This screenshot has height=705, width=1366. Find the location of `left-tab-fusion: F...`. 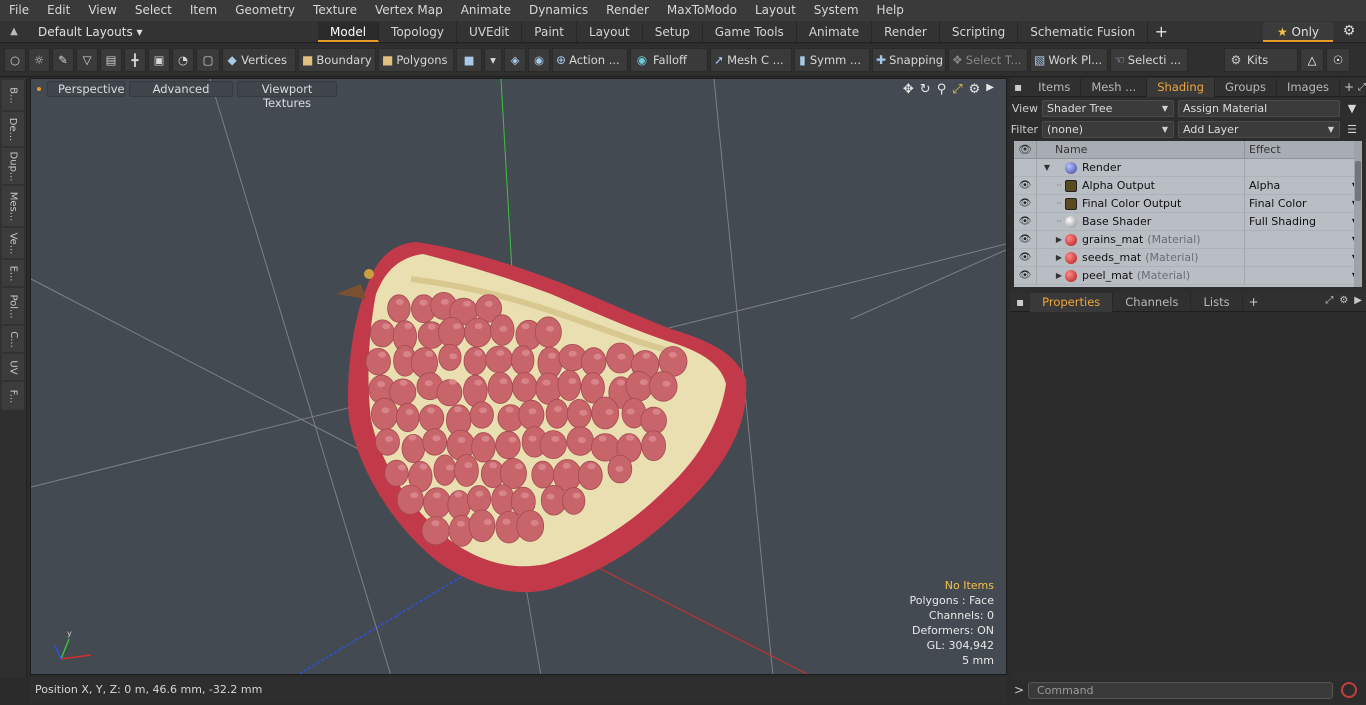

left-tab-fusion: F... is located at coordinates (13, 396).